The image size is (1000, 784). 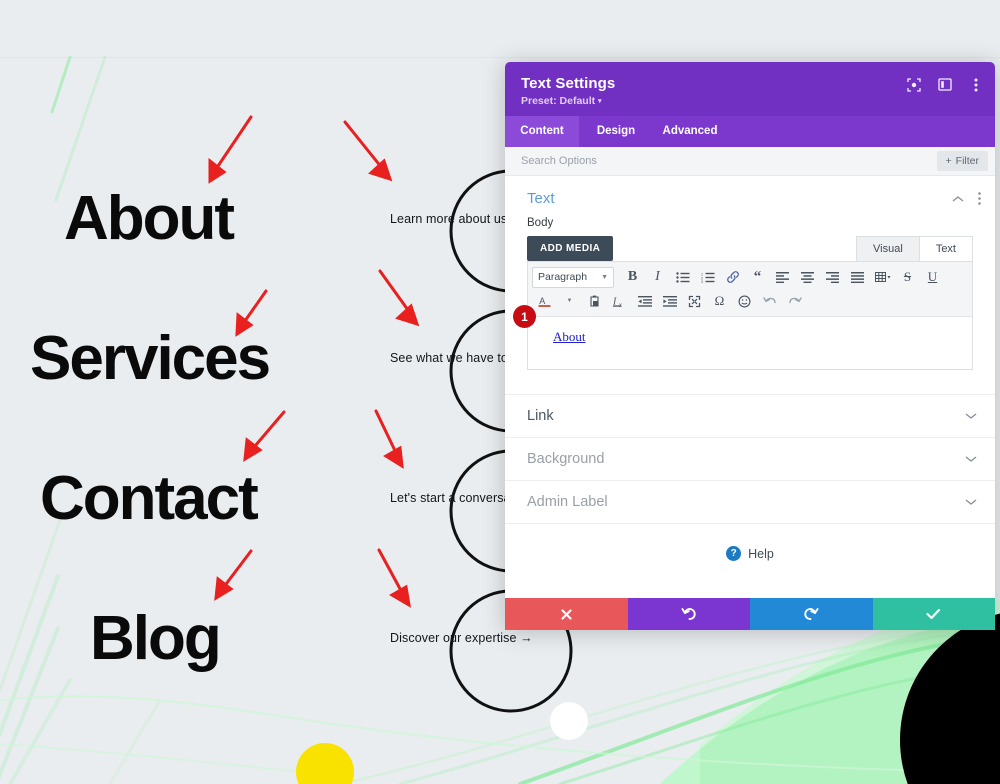 What do you see at coordinates (563, 277) in the screenshot?
I see `paragraph-format-value: Paragraph` at bounding box center [563, 277].